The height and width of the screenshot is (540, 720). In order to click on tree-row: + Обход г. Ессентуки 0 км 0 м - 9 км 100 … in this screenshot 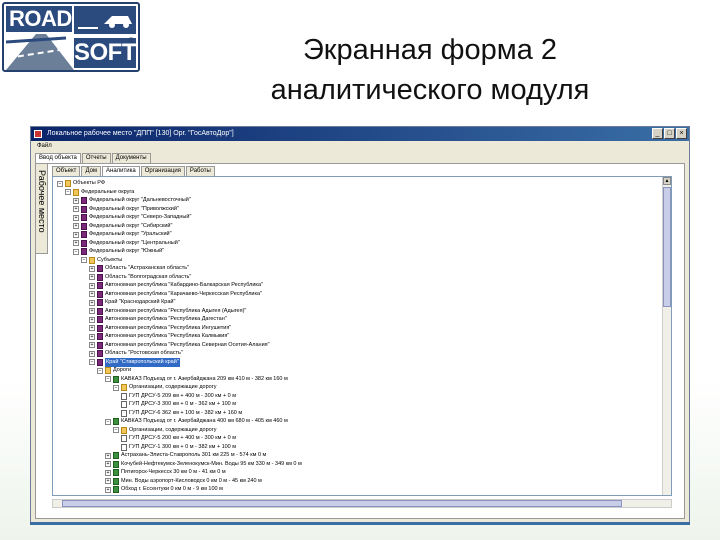, I will do `click(164, 489)`.